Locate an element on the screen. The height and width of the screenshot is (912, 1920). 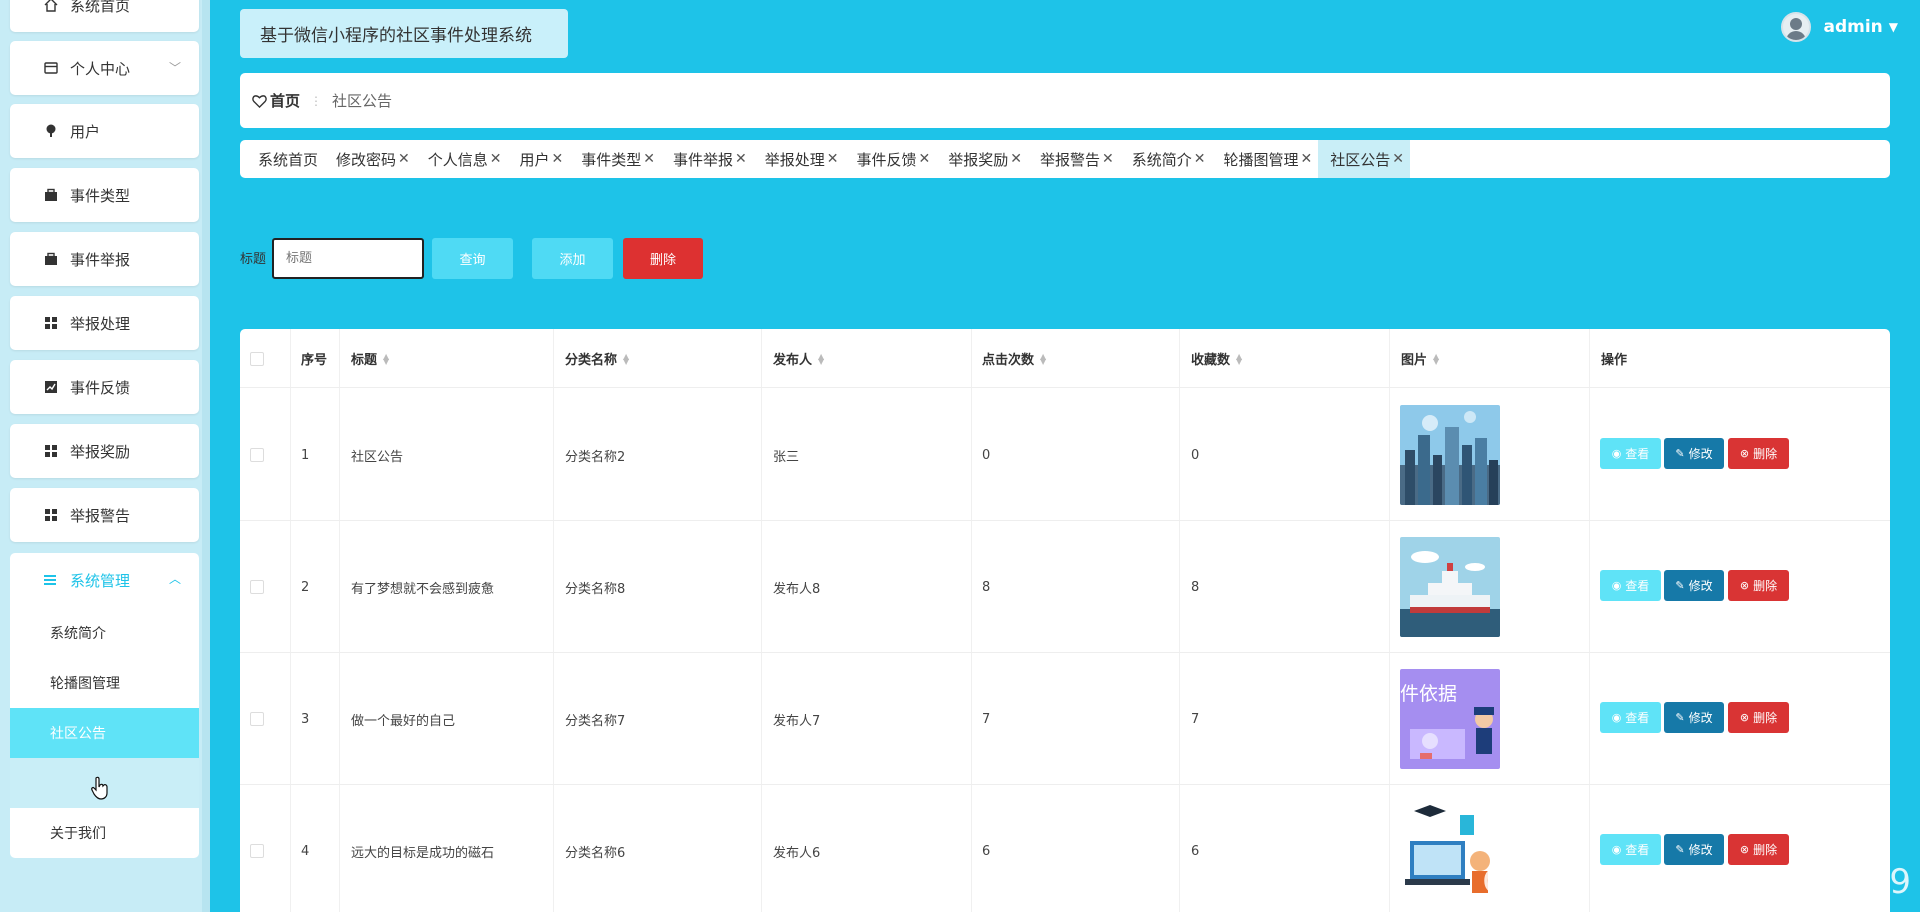
header-title: 标题 ▲ ▼ is located at coordinates (370, 358).